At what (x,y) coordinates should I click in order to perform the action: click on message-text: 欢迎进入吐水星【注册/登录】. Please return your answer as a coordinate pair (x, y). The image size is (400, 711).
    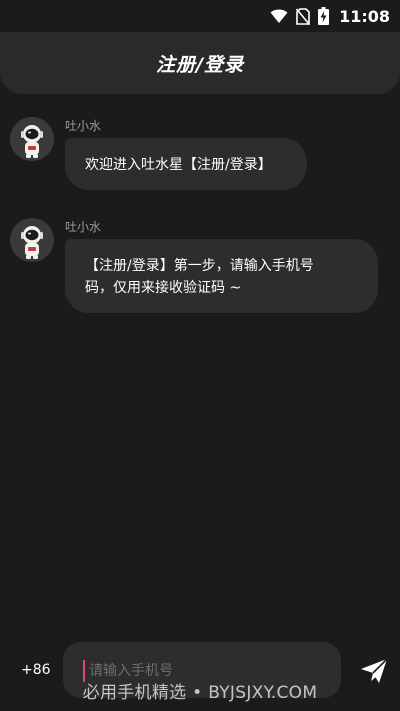
    Looking at the image, I should click on (178, 165).